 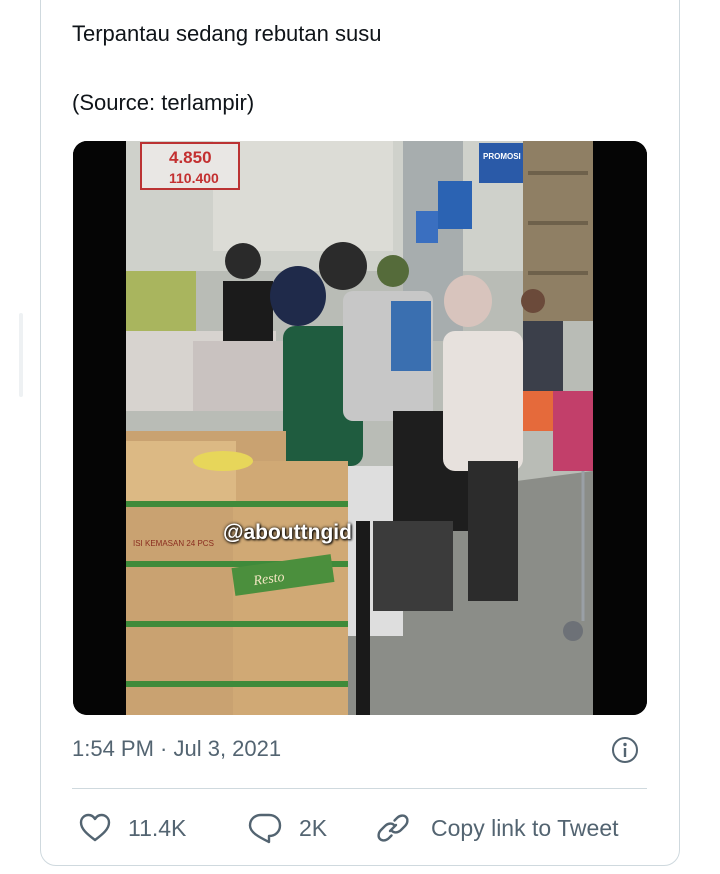 What do you see at coordinates (190, 157) in the screenshot?
I see `price-tag-top: 4.850` at bounding box center [190, 157].